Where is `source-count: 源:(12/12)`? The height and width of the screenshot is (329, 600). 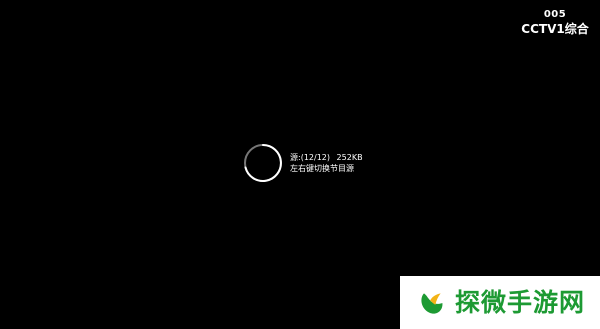
source-count: 源:(12/12) is located at coordinates (310, 157).